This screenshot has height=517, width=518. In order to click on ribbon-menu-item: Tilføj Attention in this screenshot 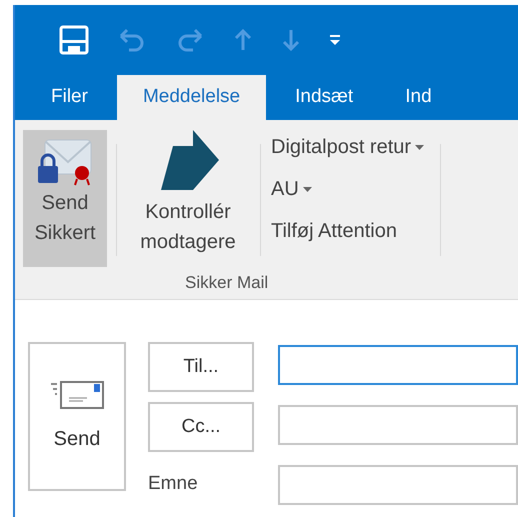, I will do `click(347, 231)`.